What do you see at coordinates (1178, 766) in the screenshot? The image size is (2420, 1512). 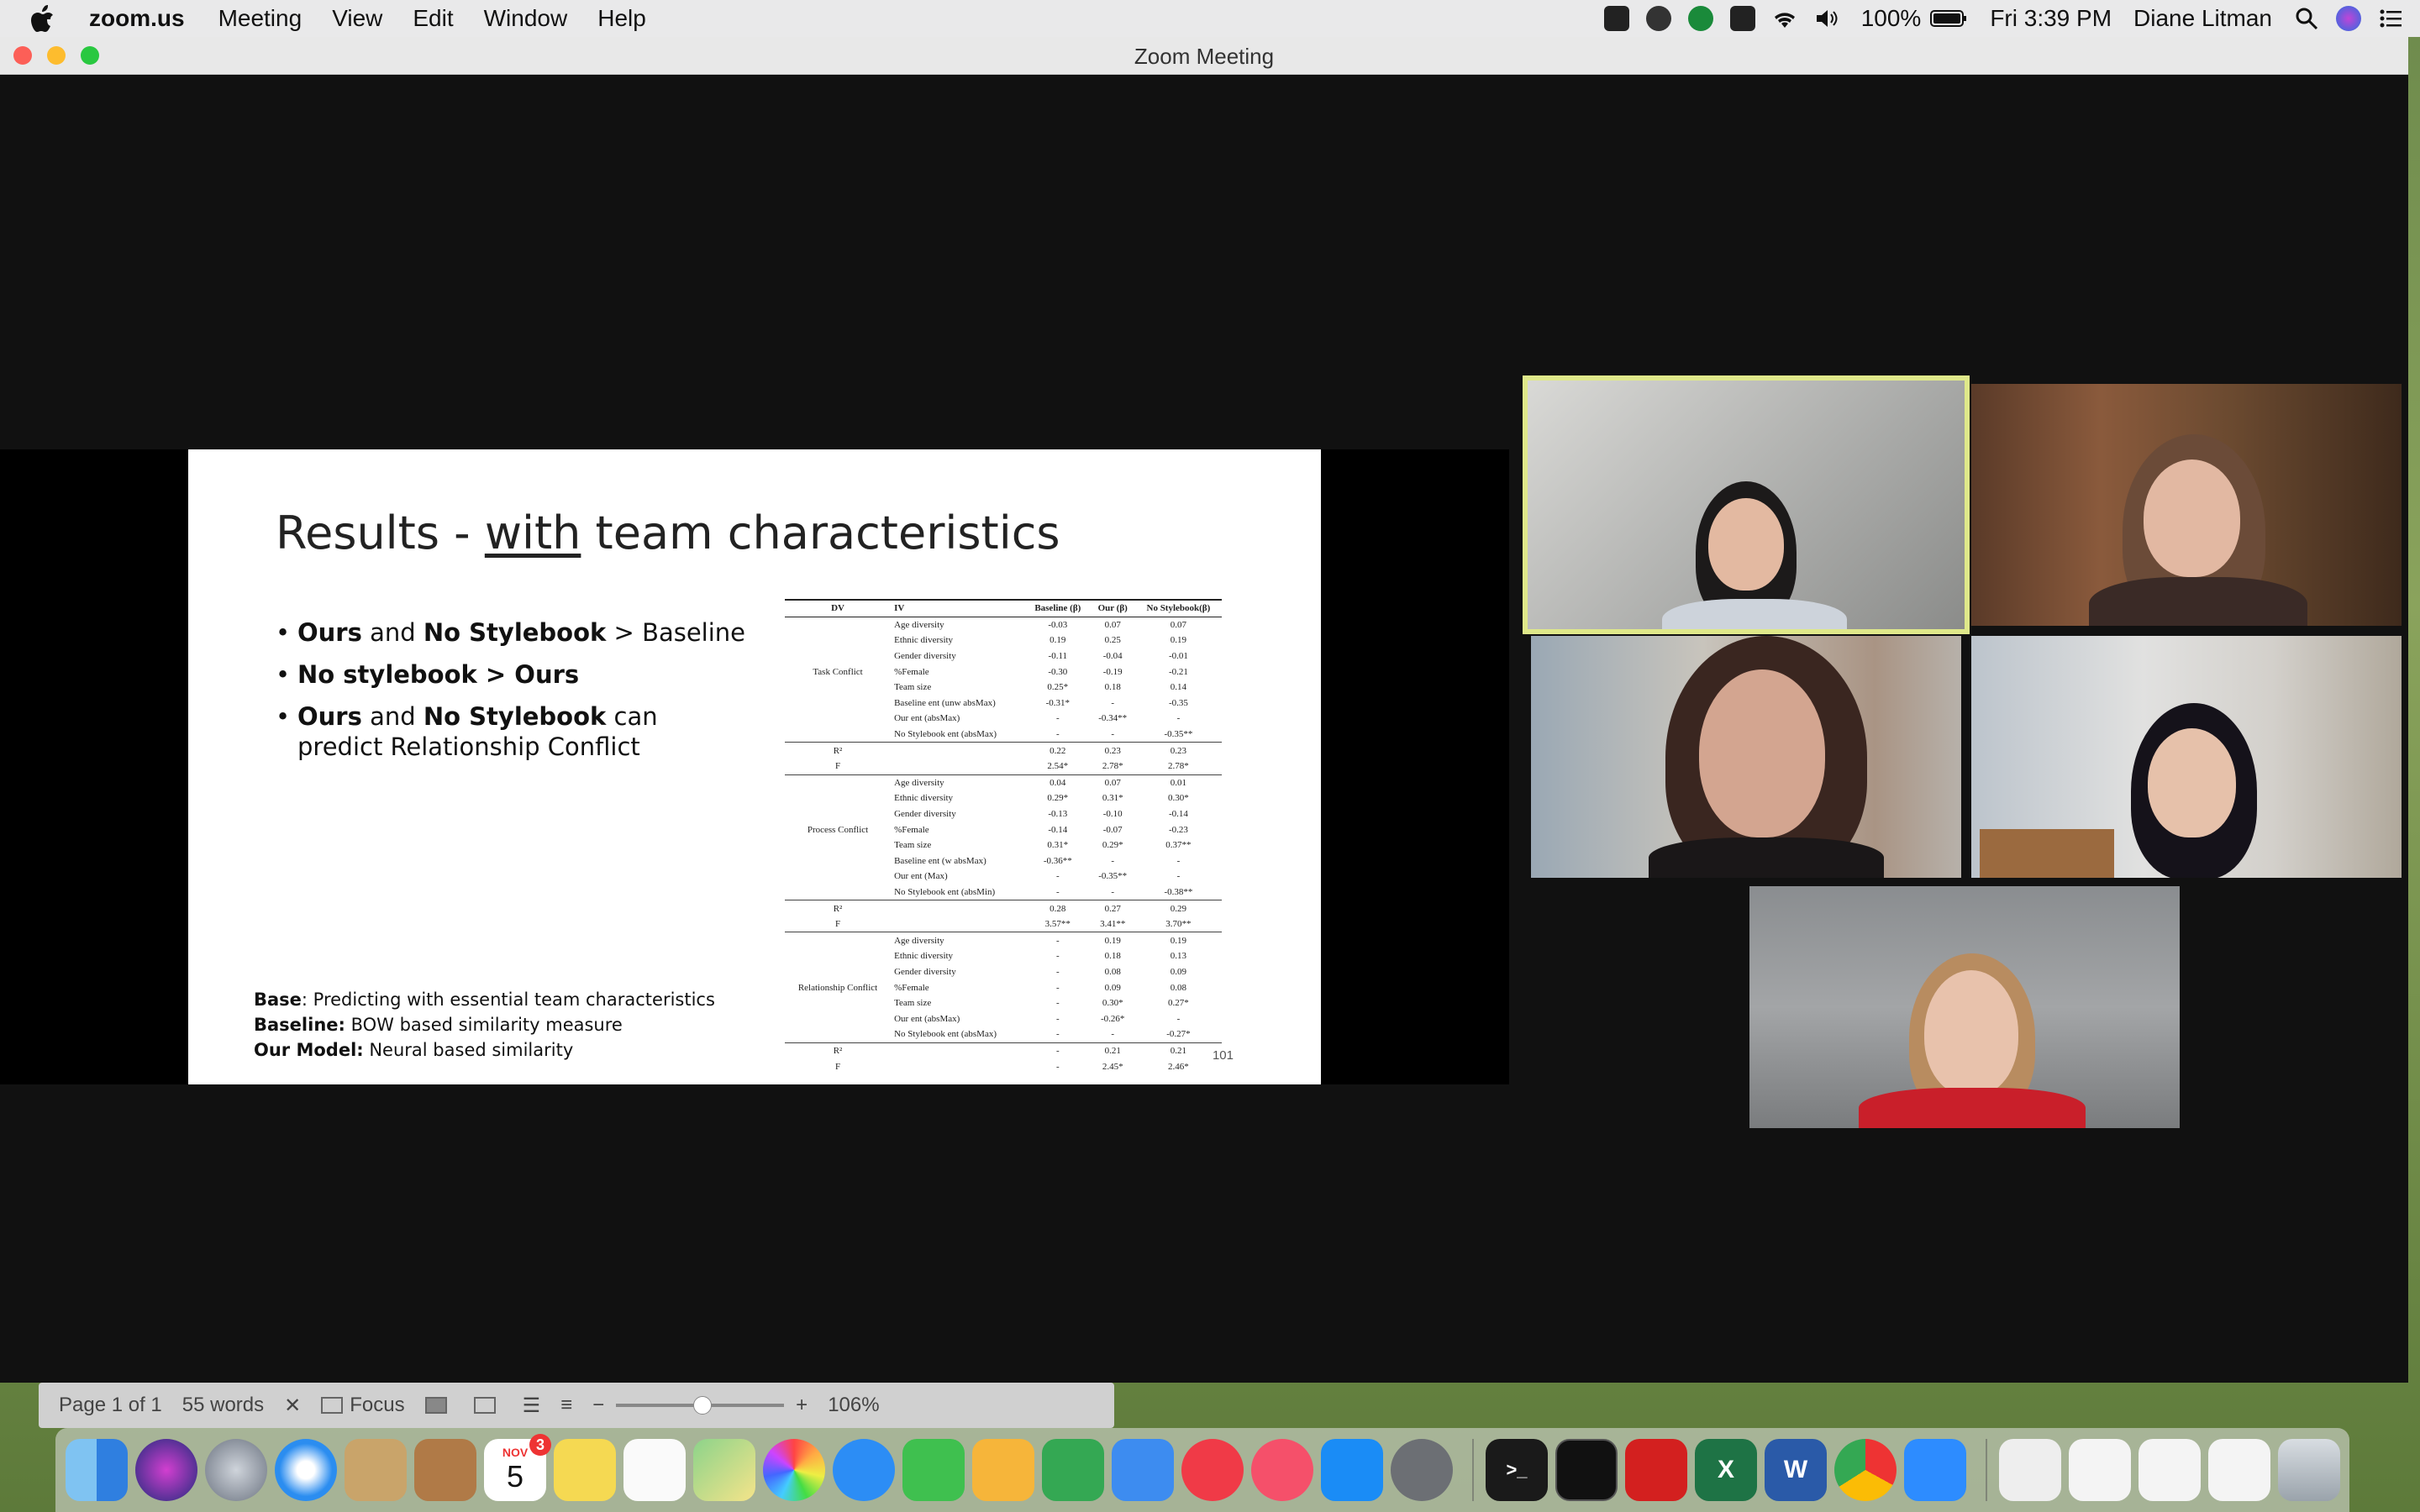 I see `table-cell-value: 2.78*` at bounding box center [1178, 766].